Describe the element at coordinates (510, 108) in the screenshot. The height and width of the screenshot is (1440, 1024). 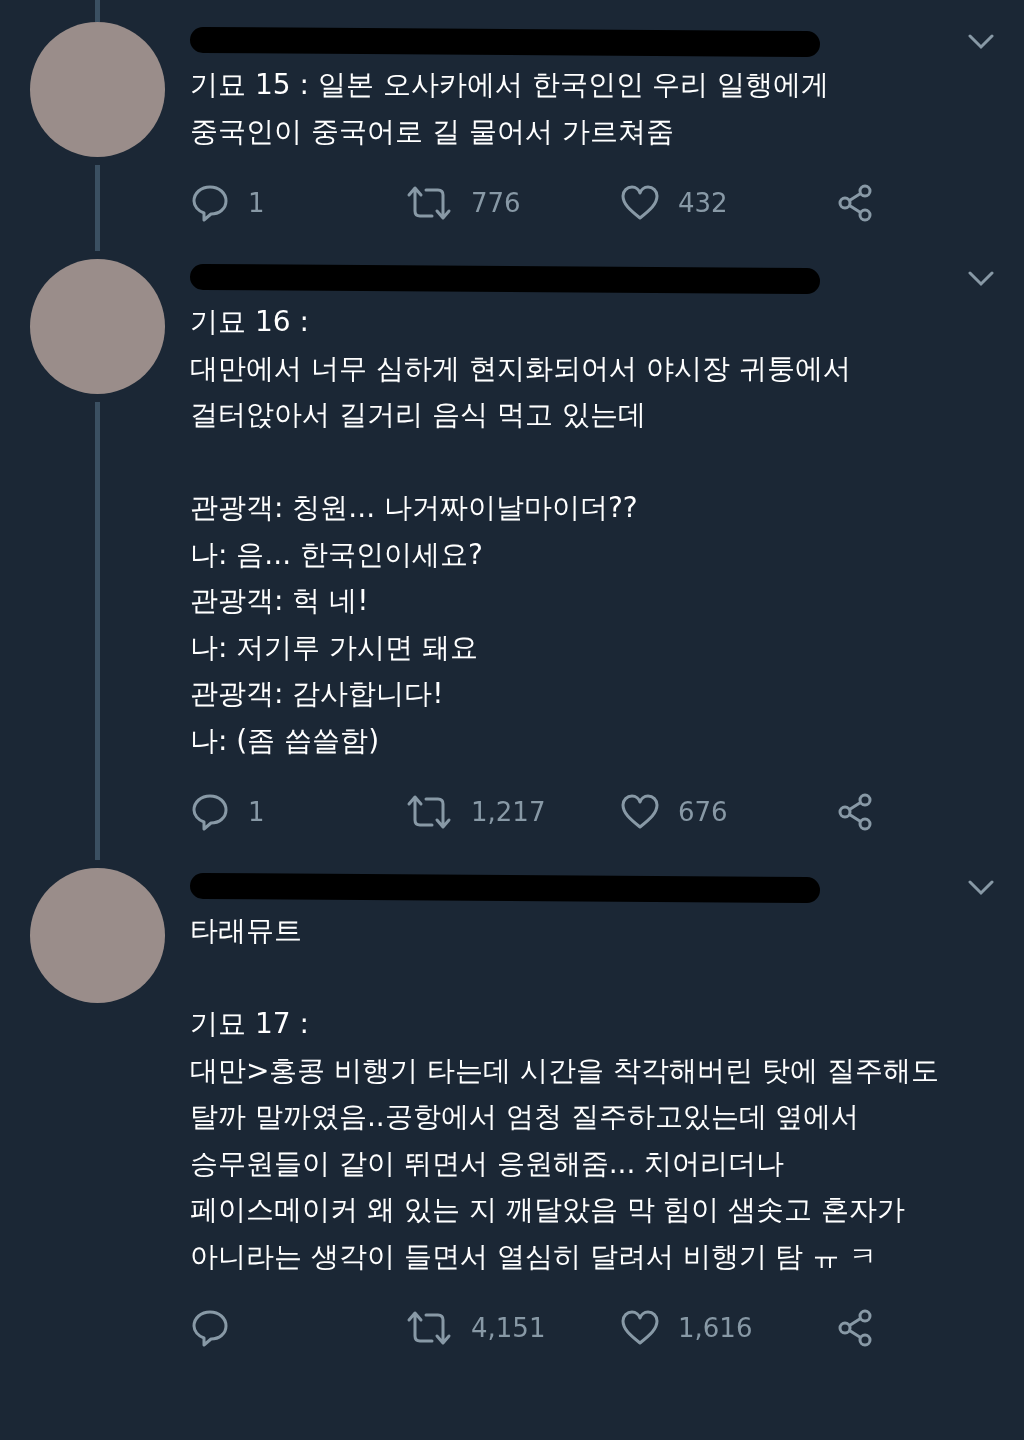
I see `tweet-text: 기묘 15 : 일본 오사카에서 한국인인 우리 일행에게 중국인이 중국어로 길 물어서 가르쳐줌` at that location.